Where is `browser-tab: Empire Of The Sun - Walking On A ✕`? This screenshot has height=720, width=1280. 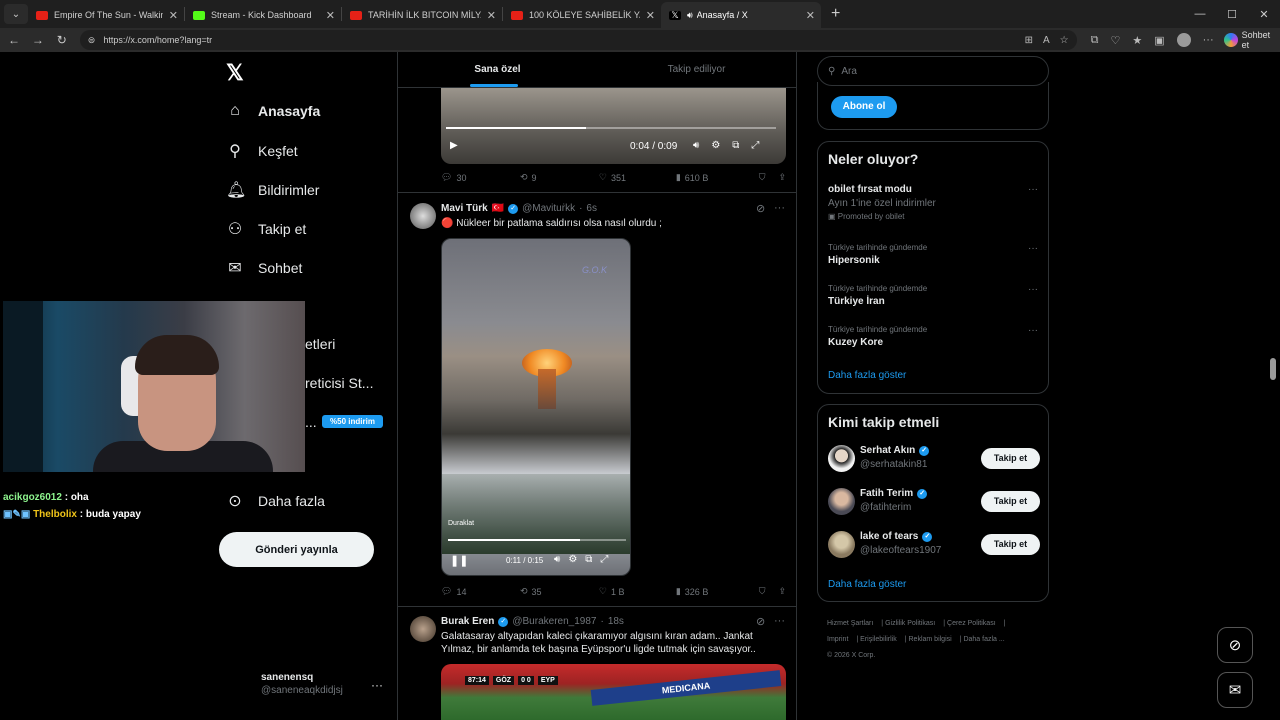 browser-tab: Empire Of The Sun - Walking On A ✕ is located at coordinates (106, 15).